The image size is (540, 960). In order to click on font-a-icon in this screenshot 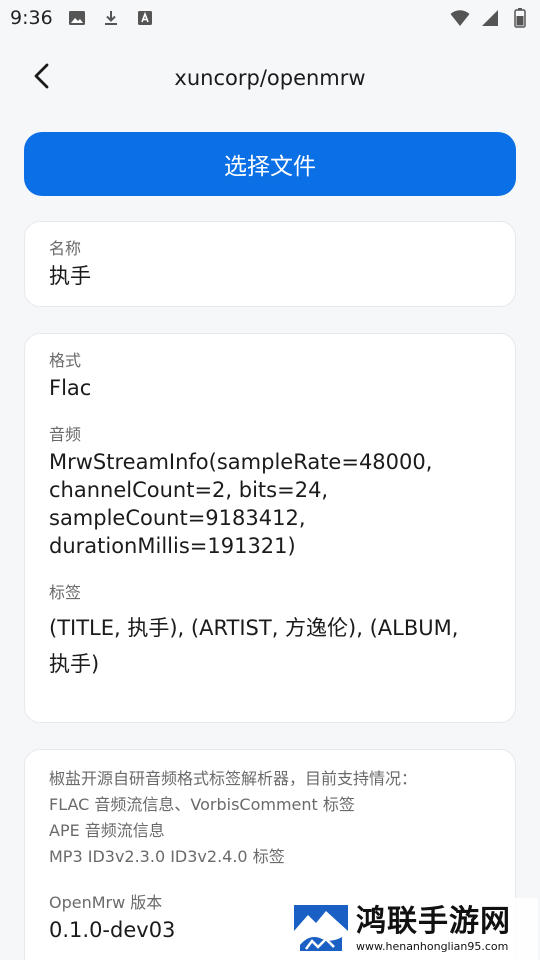, I will do `click(145, 18)`.